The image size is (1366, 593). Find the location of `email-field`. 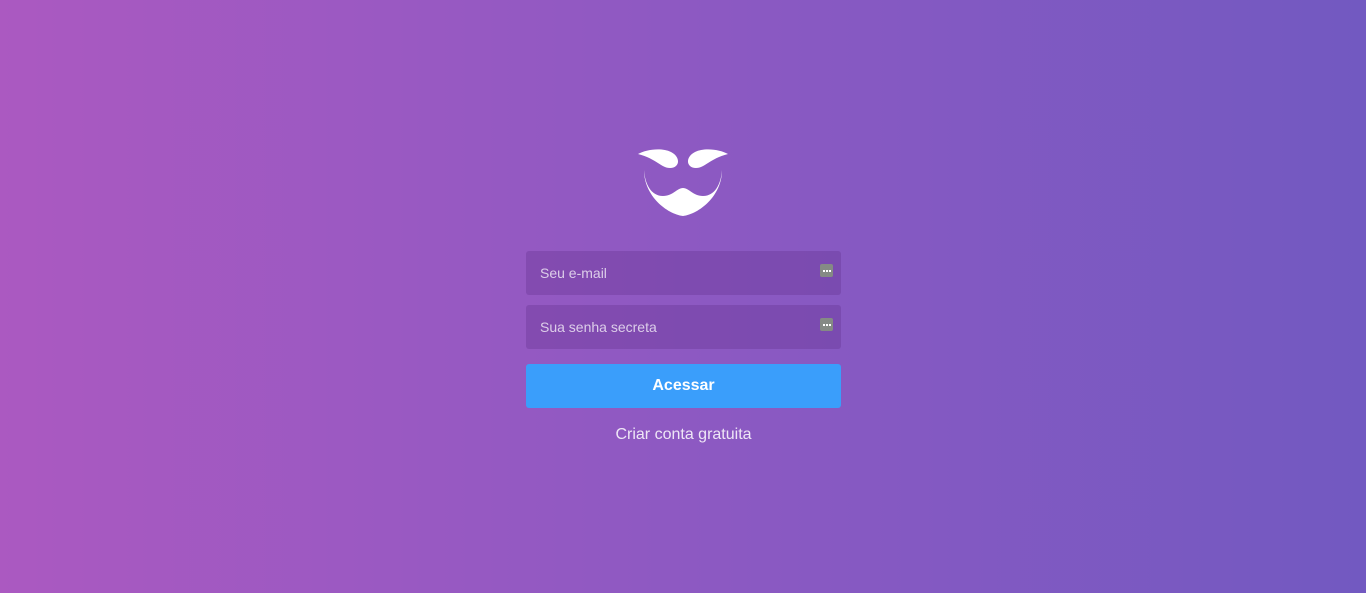

email-field is located at coordinates (683, 273).